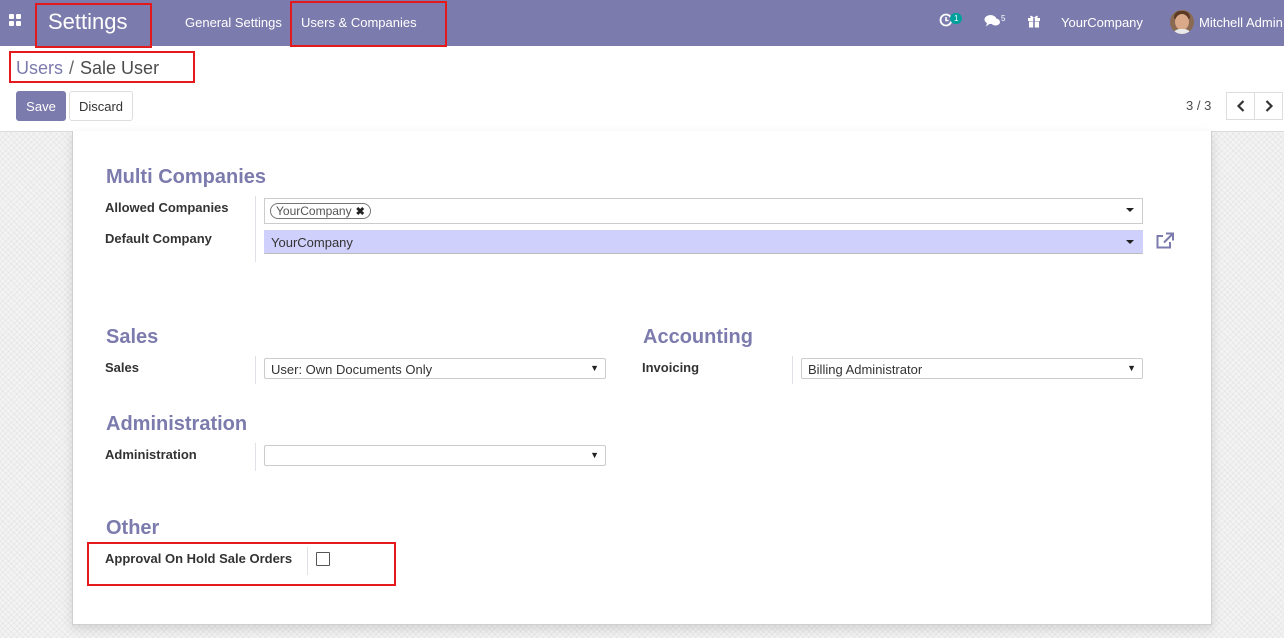 This screenshot has width=1284, height=638. I want to click on remove-tag-icon: ✖, so click(360, 211).